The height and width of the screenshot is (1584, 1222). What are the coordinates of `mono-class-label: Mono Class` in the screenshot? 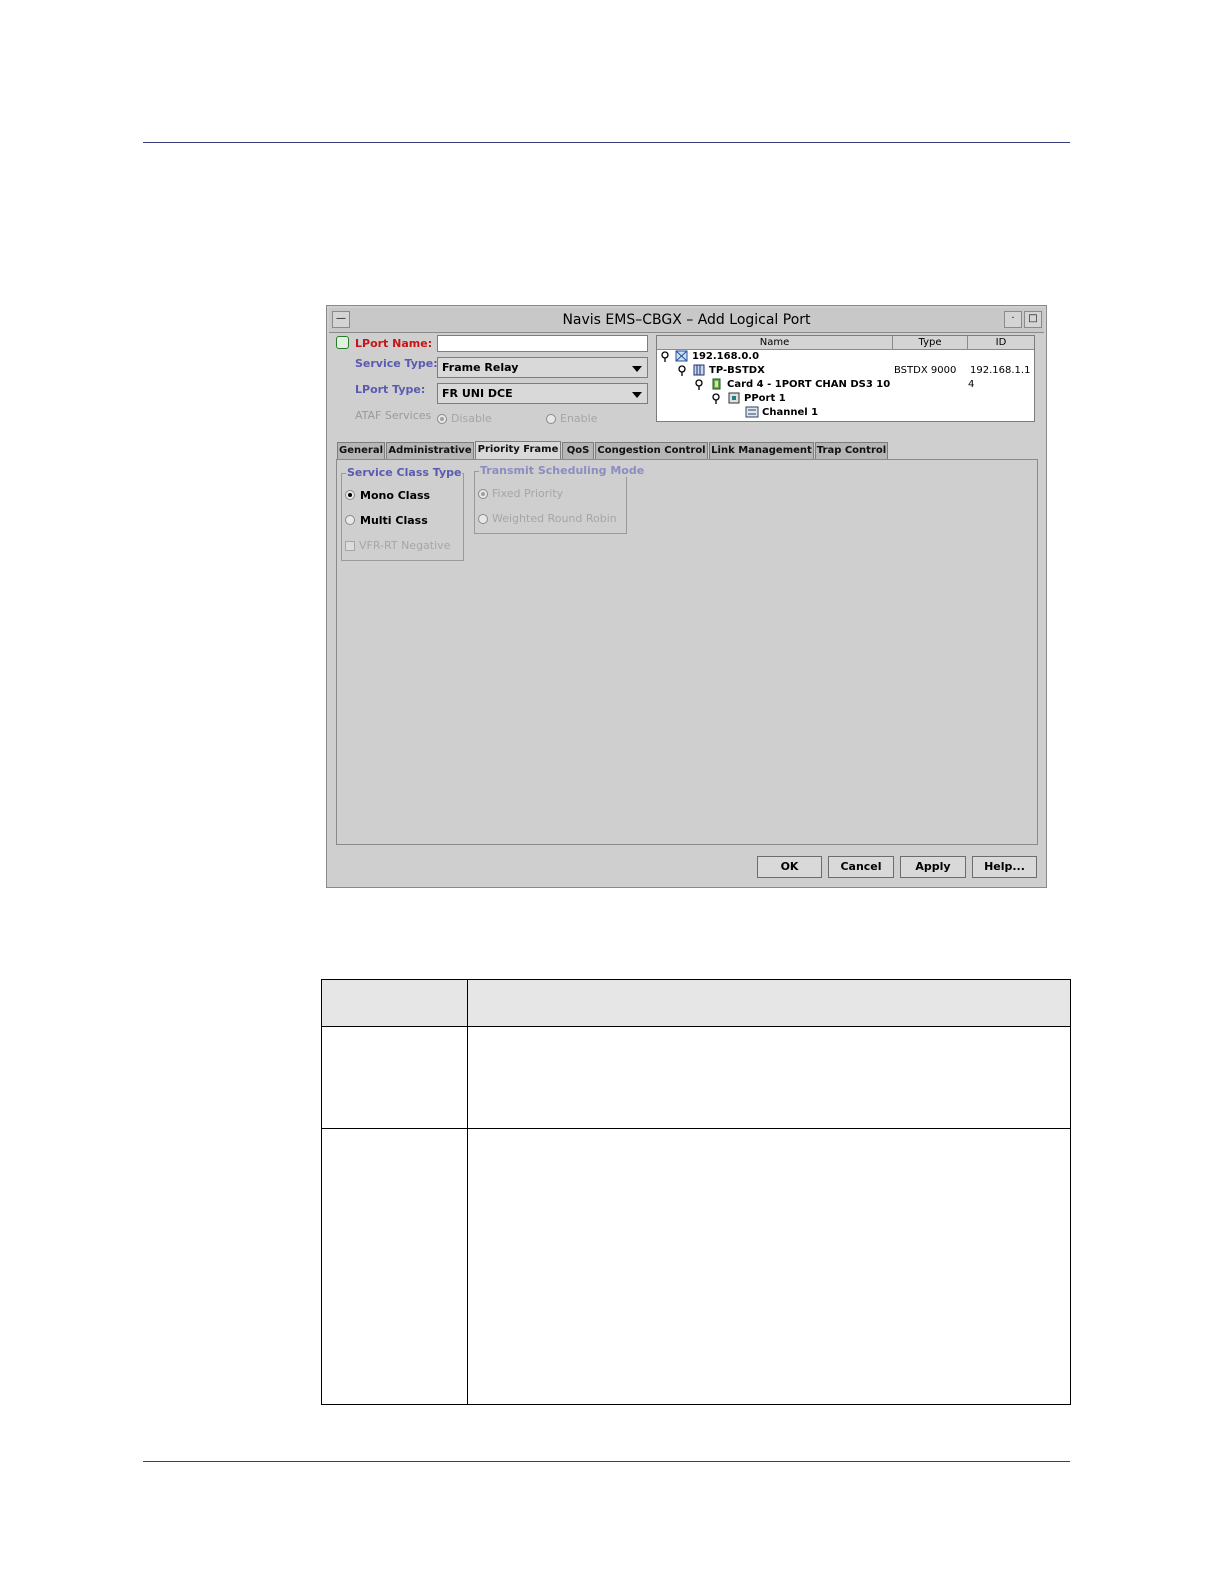 It's located at (395, 495).